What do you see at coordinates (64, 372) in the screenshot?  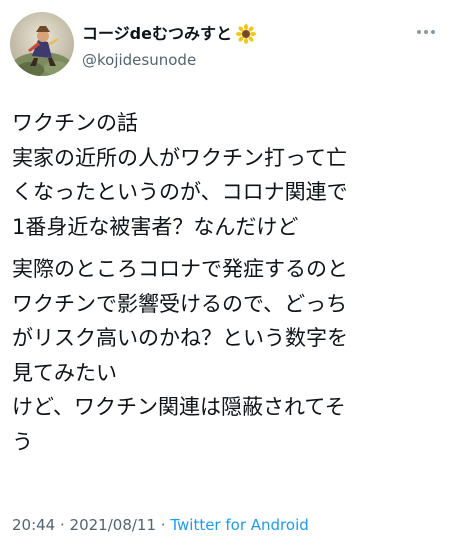 I see `tweet-line: 見てみたい` at bounding box center [64, 372].